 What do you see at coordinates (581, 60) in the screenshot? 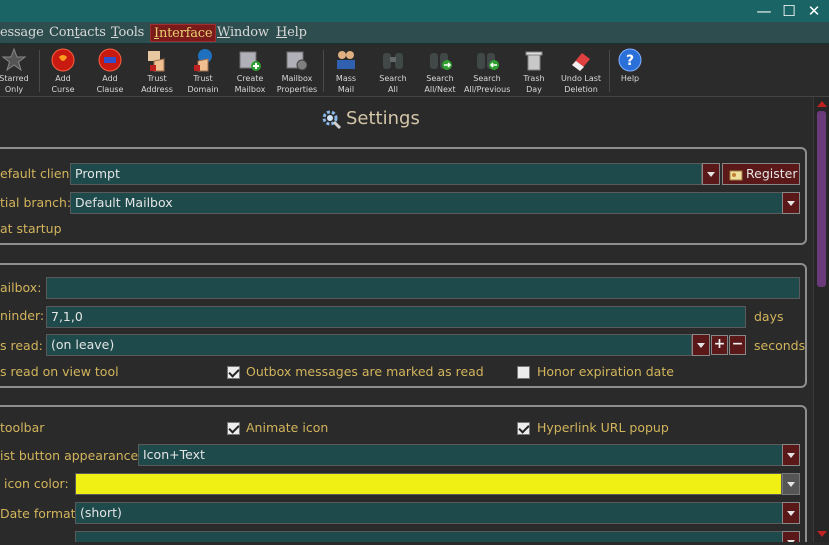
I see `eraser-icon` at bounding box center [581, 60].